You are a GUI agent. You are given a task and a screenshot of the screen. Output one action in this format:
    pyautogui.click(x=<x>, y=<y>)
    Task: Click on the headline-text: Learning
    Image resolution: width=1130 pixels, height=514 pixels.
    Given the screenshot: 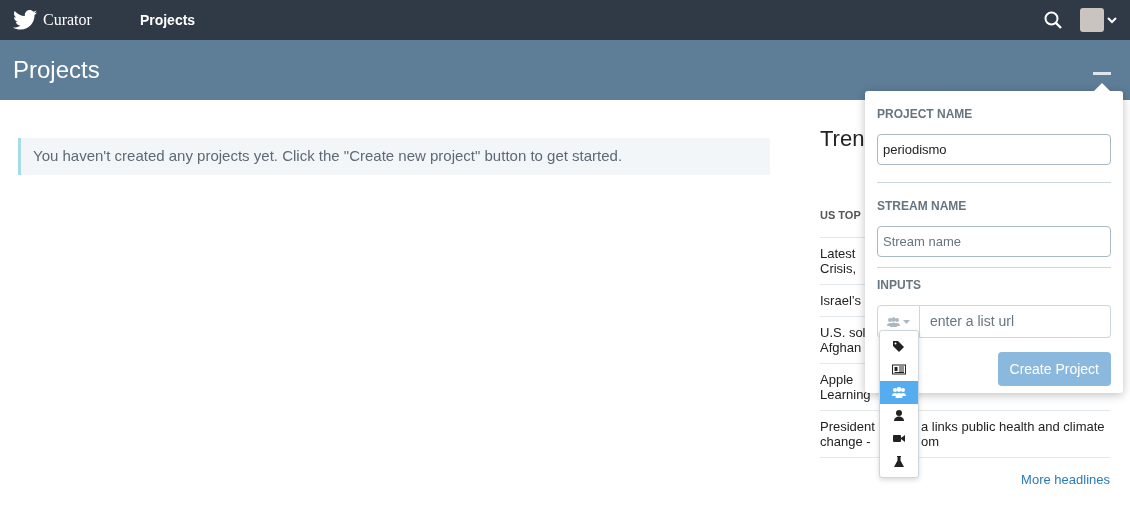 What is the action you would take?
    pyautogui.click(x=845, y=394)
    